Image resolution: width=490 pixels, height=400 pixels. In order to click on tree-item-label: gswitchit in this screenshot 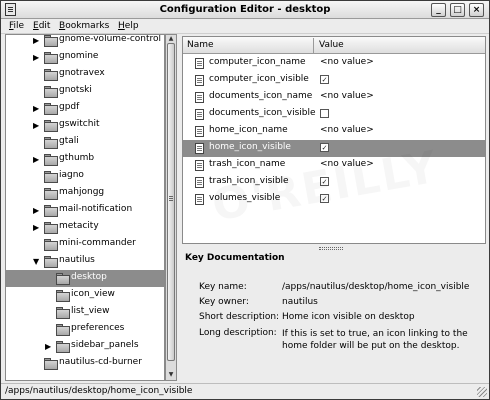, I will do `click(79, 124)`.